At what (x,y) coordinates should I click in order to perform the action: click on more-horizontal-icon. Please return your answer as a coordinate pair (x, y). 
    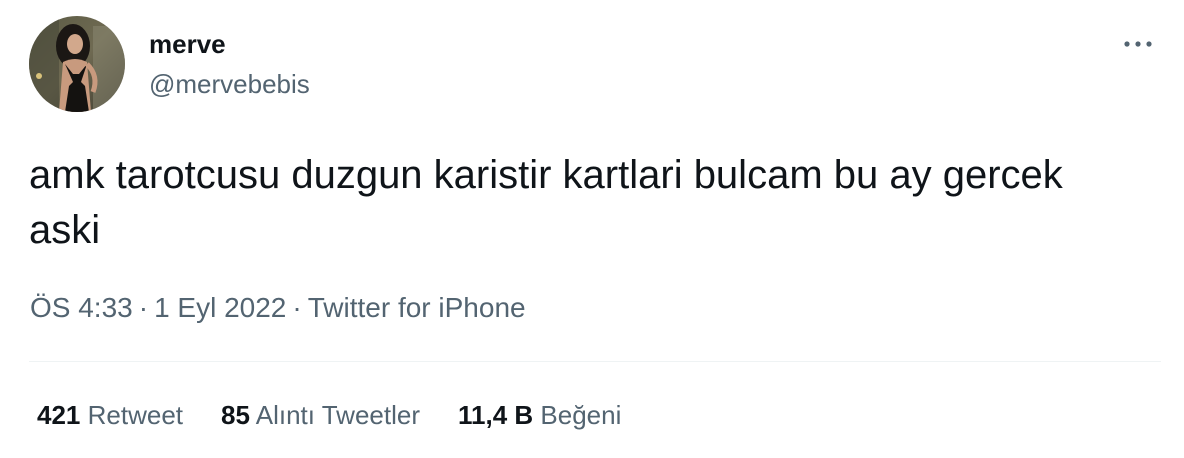
    Looking at the image, I should click on (1138, 44).